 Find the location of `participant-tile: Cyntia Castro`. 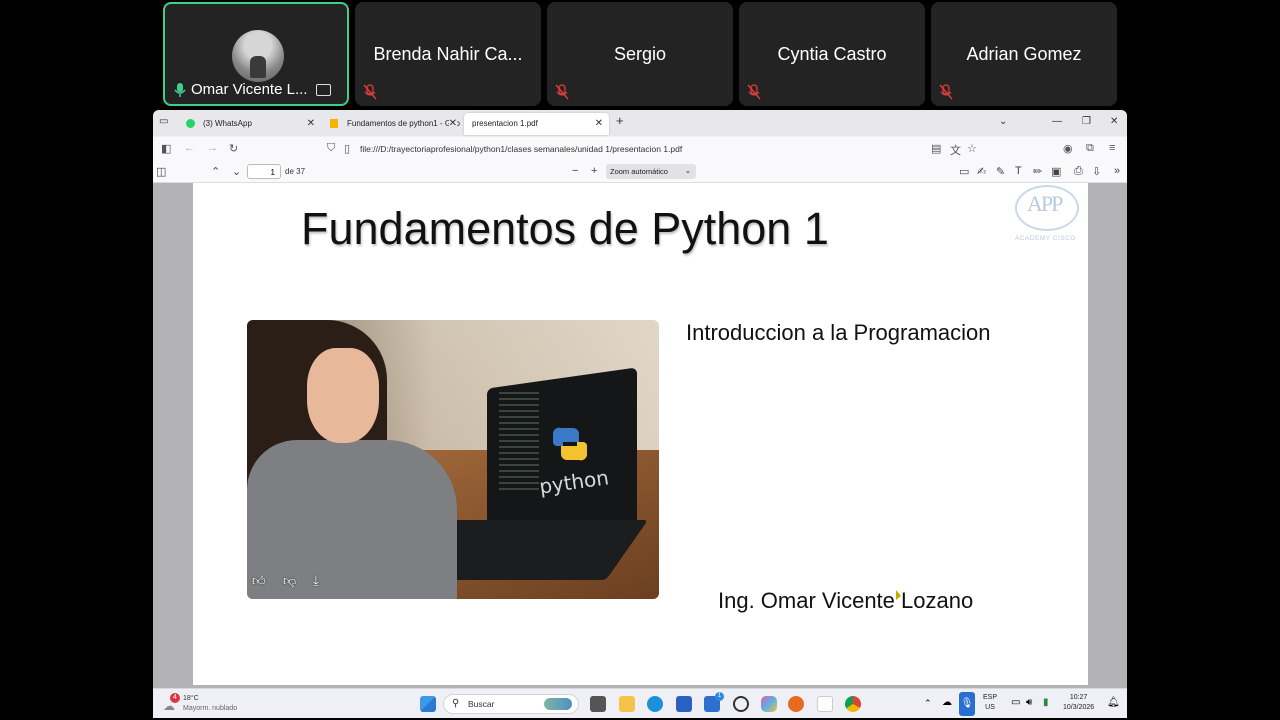

participant-tile: Cyntia Castro is located at coordinates (832, 54).